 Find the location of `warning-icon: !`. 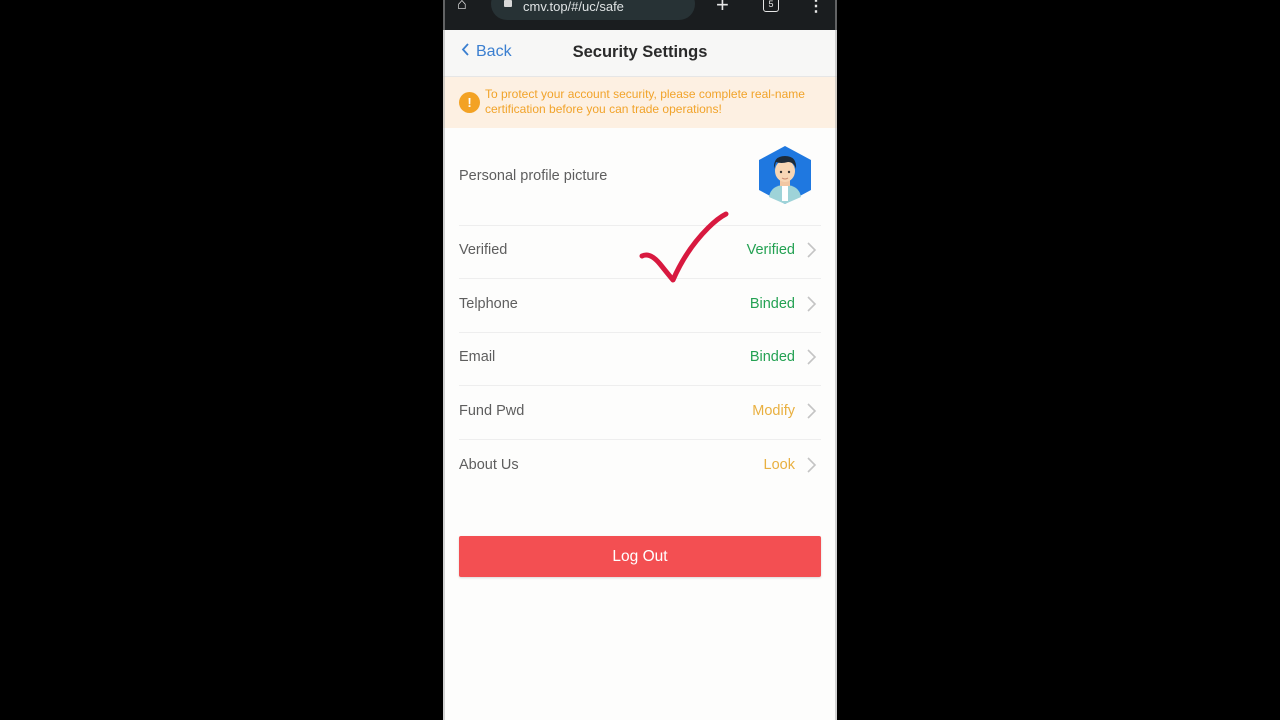

warning-icon: ! is located at coordinates (469, 102).